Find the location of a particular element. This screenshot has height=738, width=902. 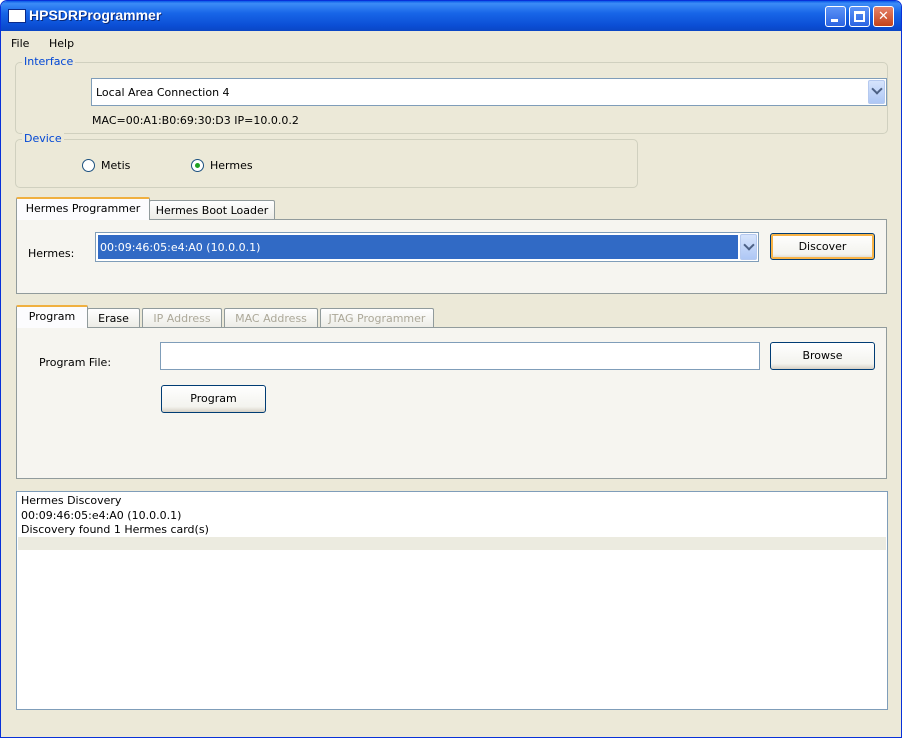

tab-erase: Erase is located at coordinates (113, 318).